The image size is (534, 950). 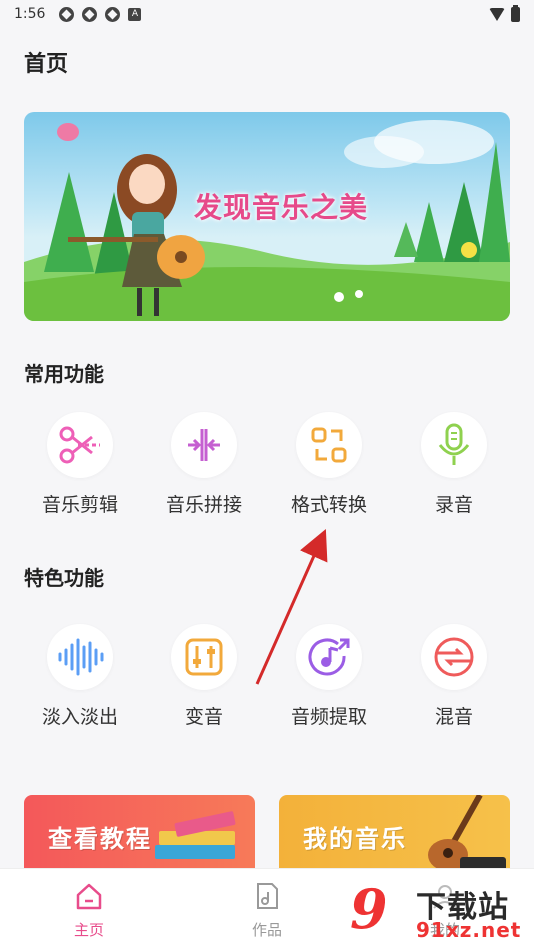 I want to click on scissors-icon, so click(x=80, y=445).